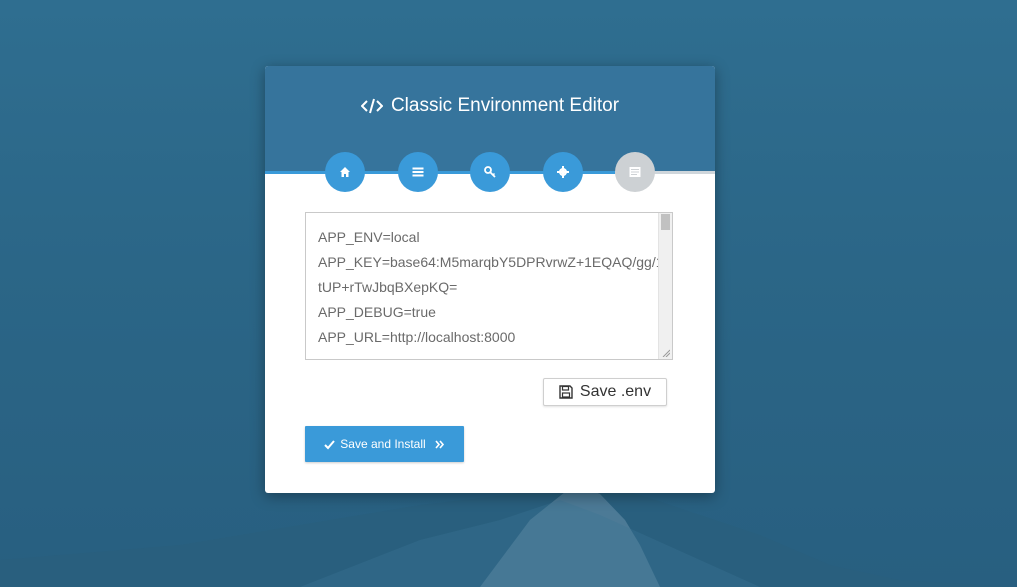  I want to click on step-settings, so click(563, 172).